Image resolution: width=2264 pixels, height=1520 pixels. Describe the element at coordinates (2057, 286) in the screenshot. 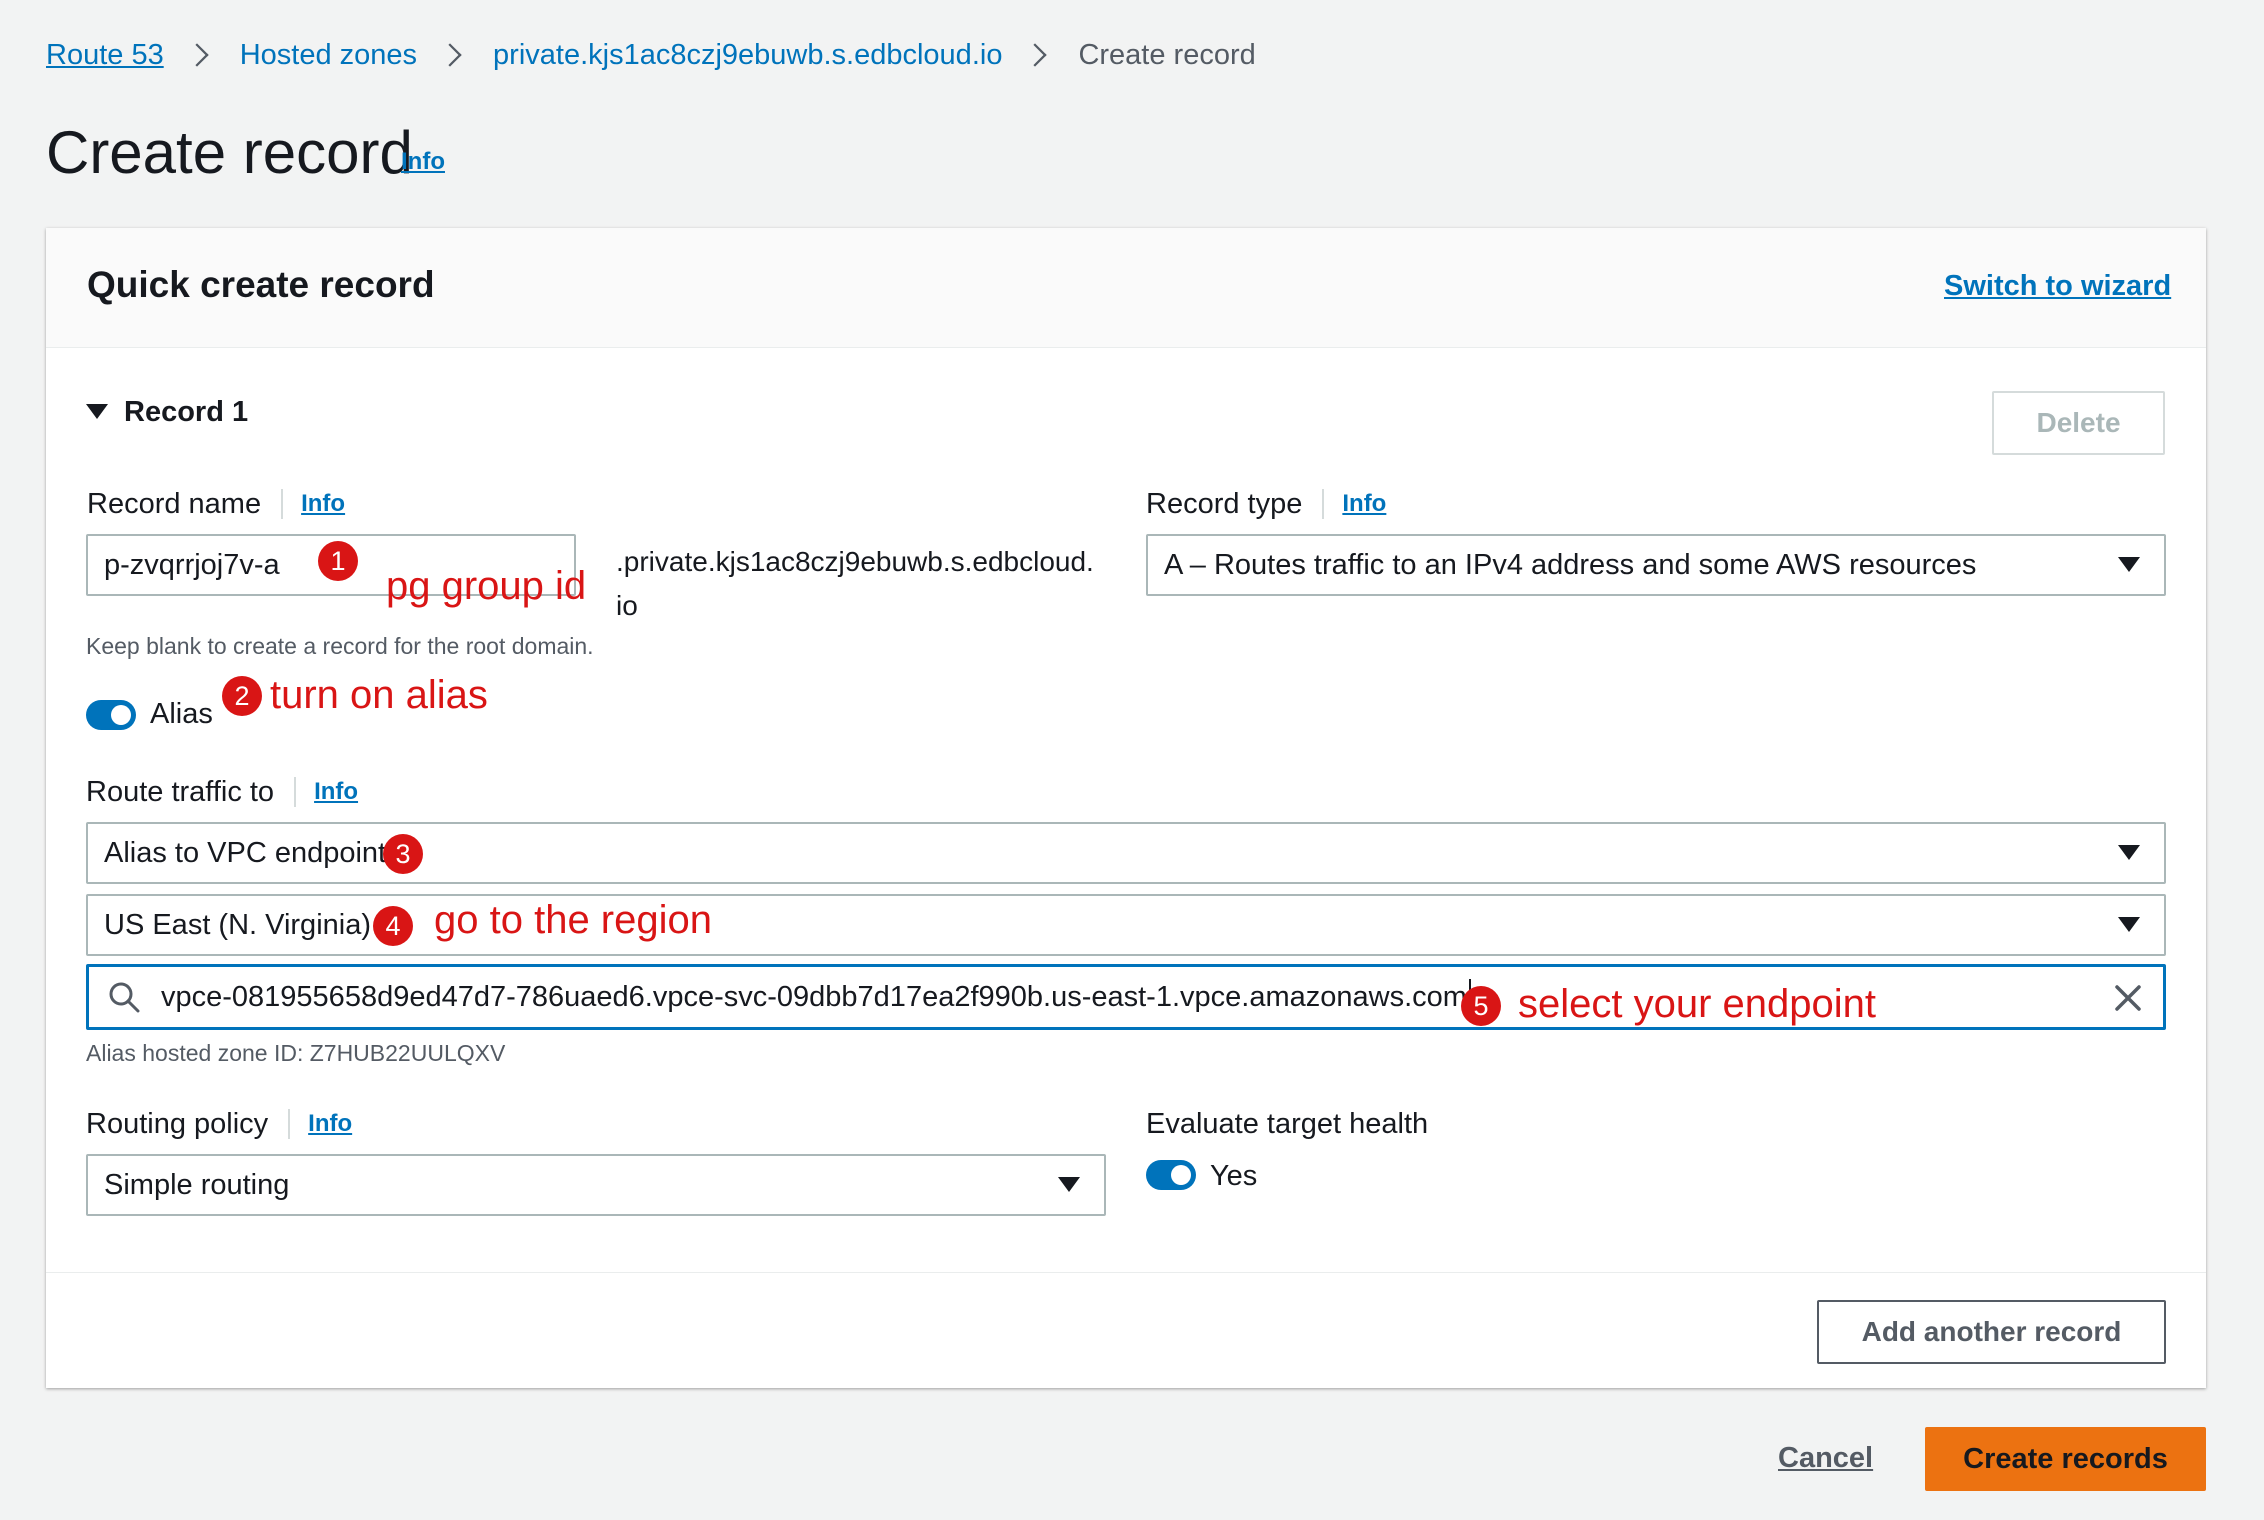

I see `switch-to-wizard-link: Switch to wizard` at that location.